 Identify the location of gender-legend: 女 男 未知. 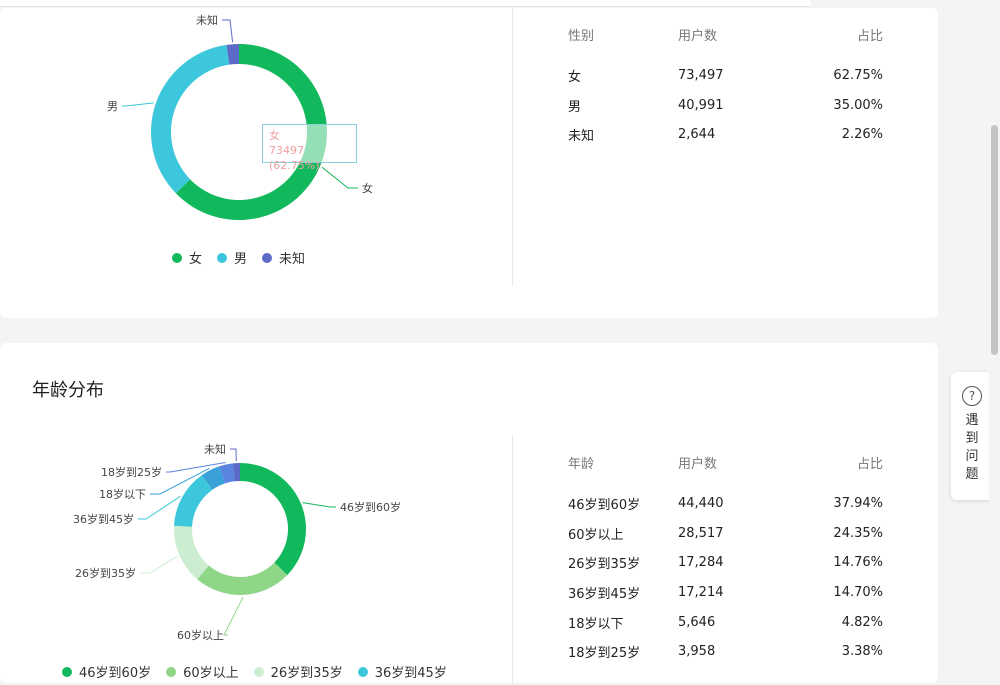
(246, 257).